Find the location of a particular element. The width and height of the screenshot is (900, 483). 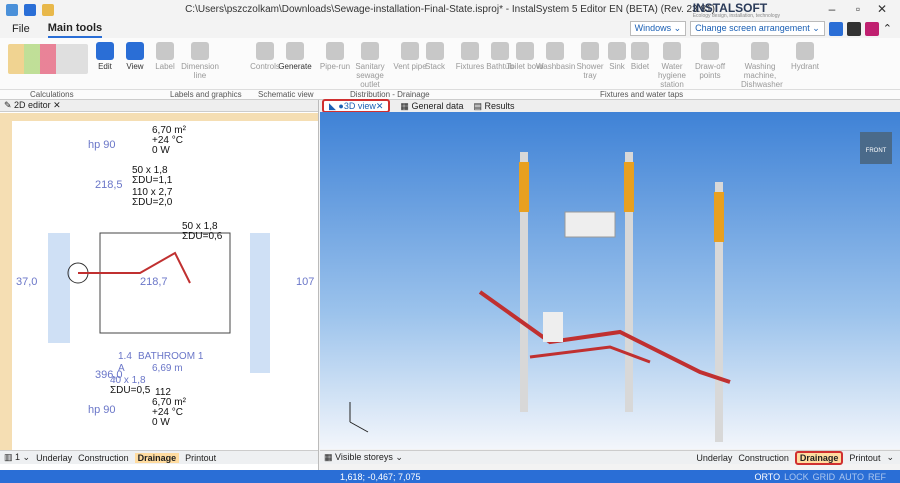

status-flag: LOCK is located at coordinates (796, 477).